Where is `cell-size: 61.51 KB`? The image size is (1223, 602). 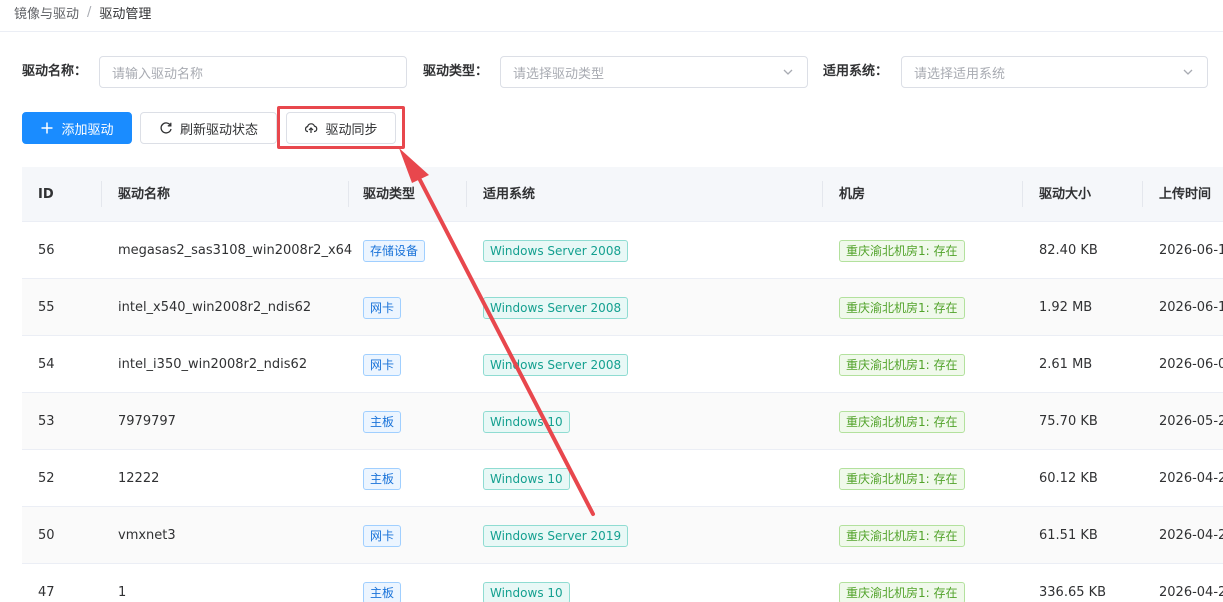 cell-size: 61.51 KB is located at coordinates (1068, 535).